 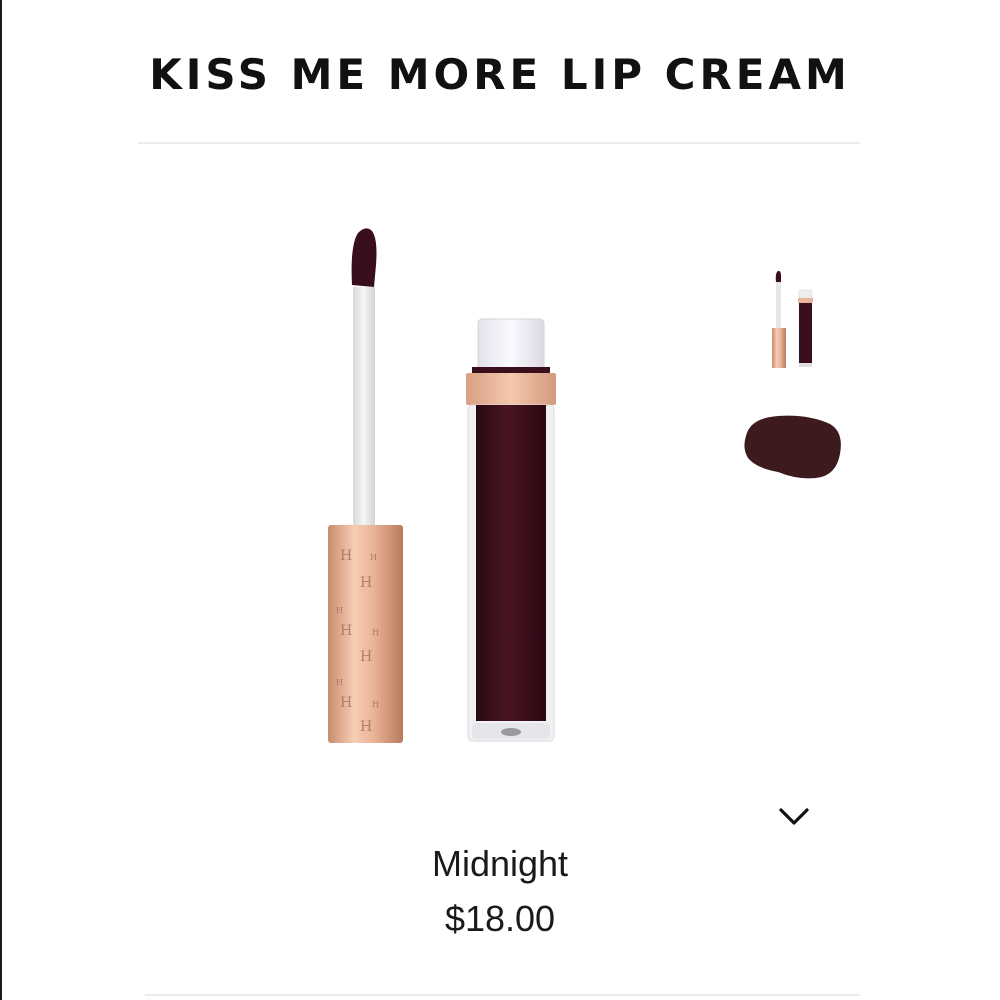 What do you see at coordinates (502, 995) in the screenshot?
I see `bottom-divider` at bounding box center [502, 995].